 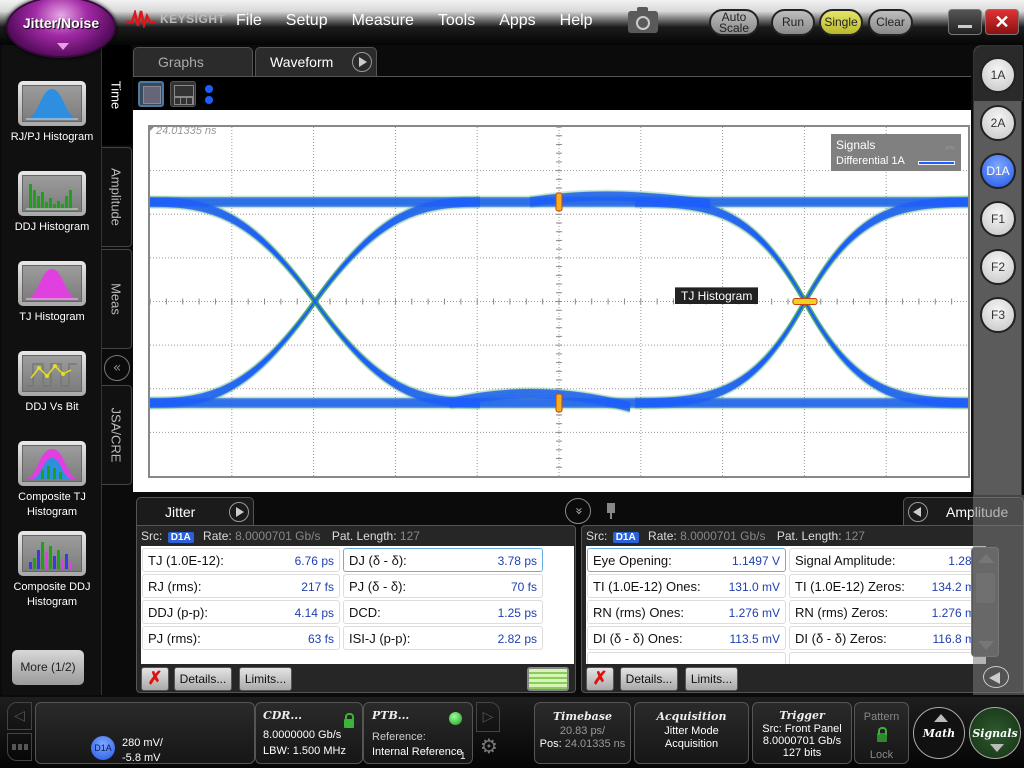 I want to click on menu-file: File, so click(x=255, y=21).